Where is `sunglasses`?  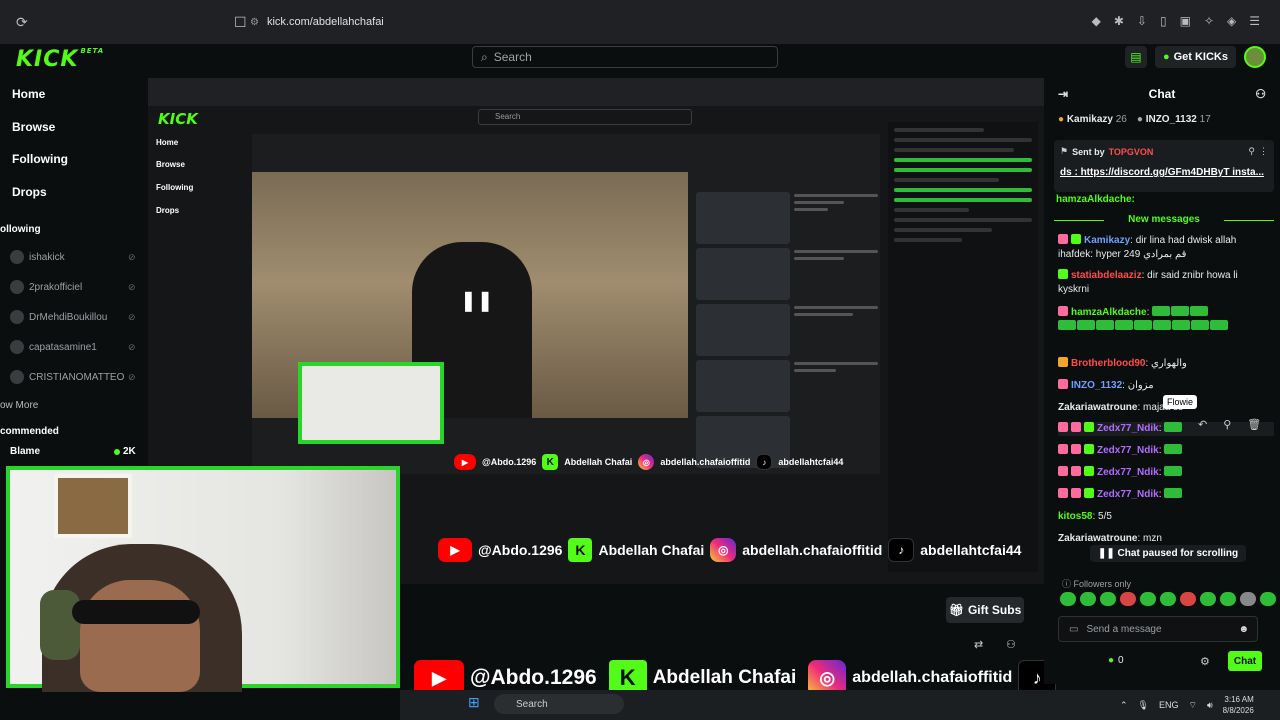 sunglasses is located at coordinates (136, 612).